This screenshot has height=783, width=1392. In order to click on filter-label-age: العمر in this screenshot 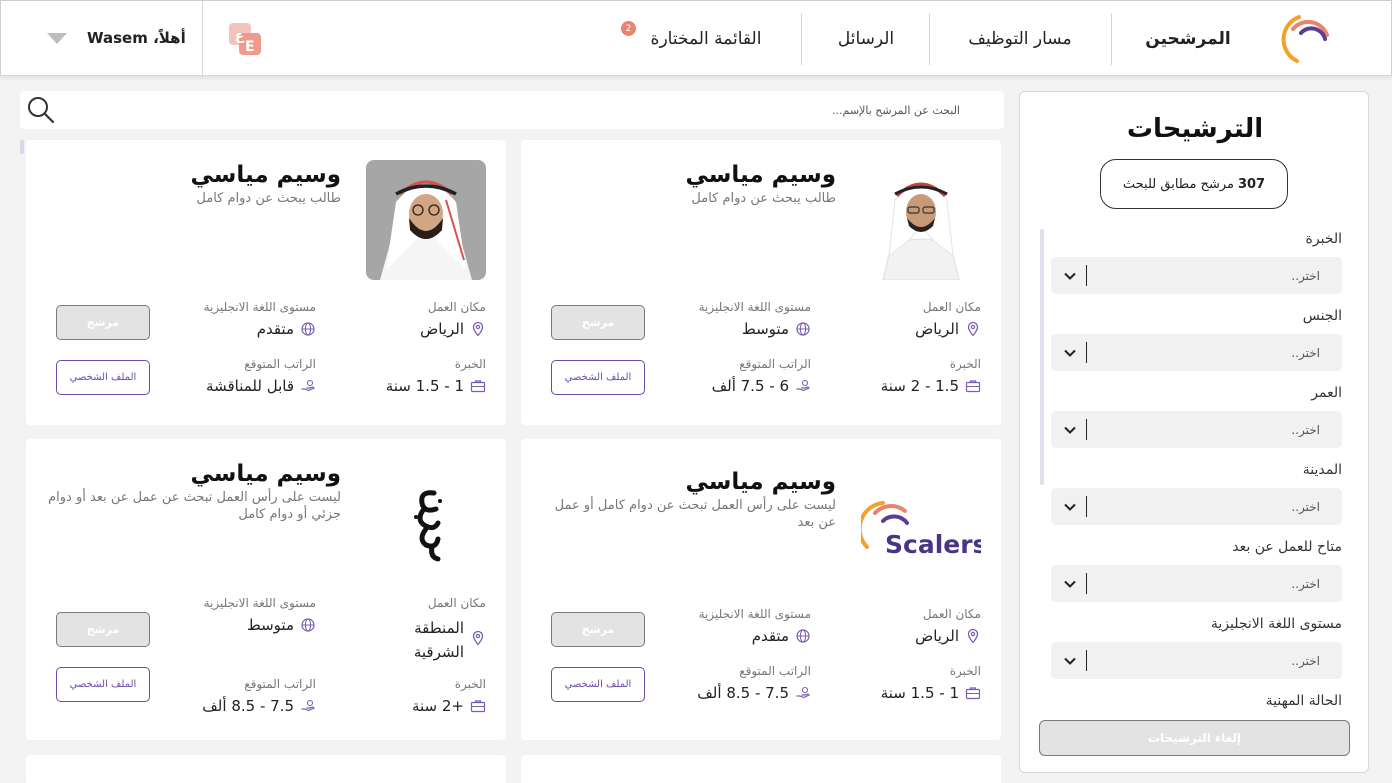, I will do `click(1326, 393)`.